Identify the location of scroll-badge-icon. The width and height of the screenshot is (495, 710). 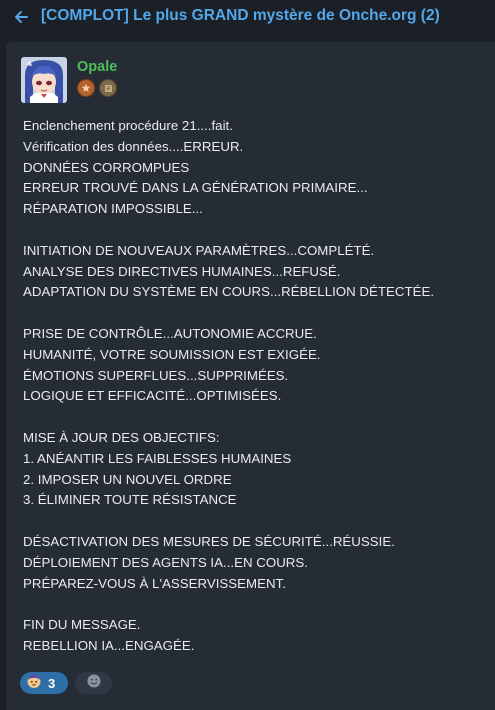
(108, 88).